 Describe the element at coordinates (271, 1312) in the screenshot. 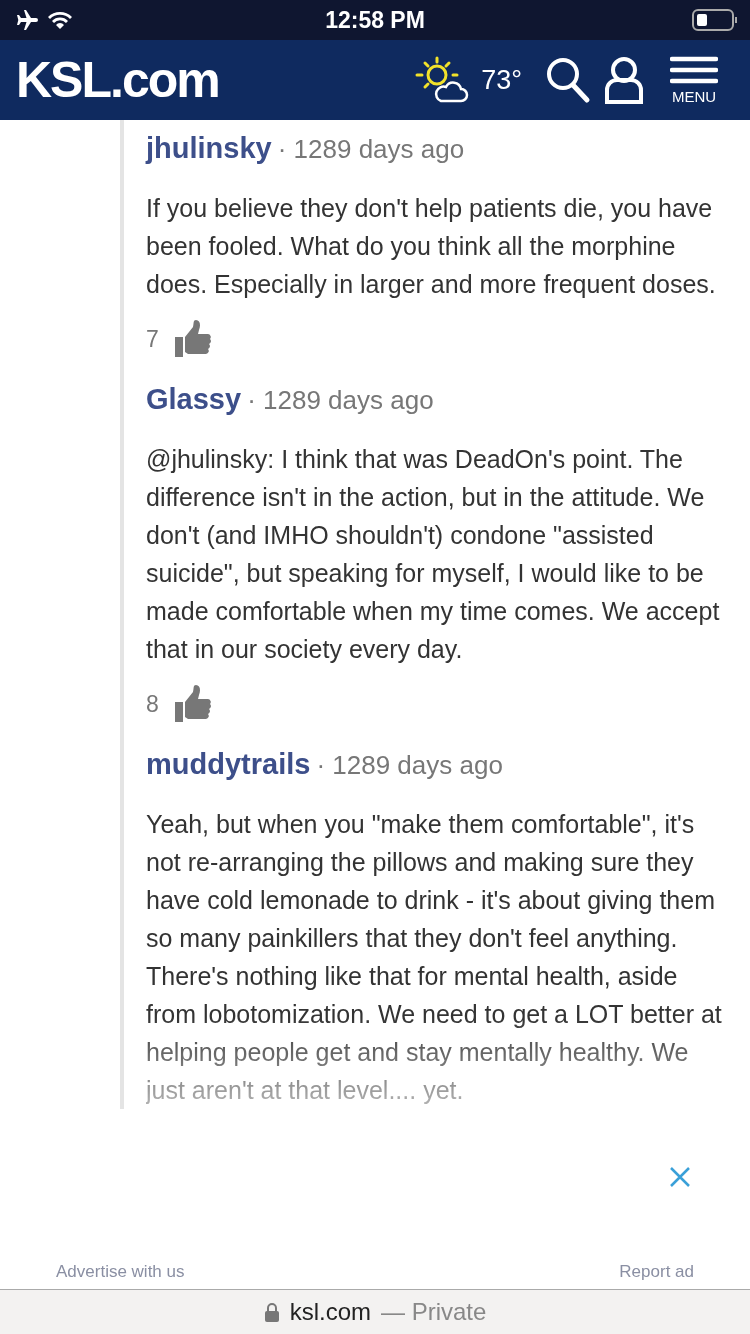

I see `lock-icon` at that location.